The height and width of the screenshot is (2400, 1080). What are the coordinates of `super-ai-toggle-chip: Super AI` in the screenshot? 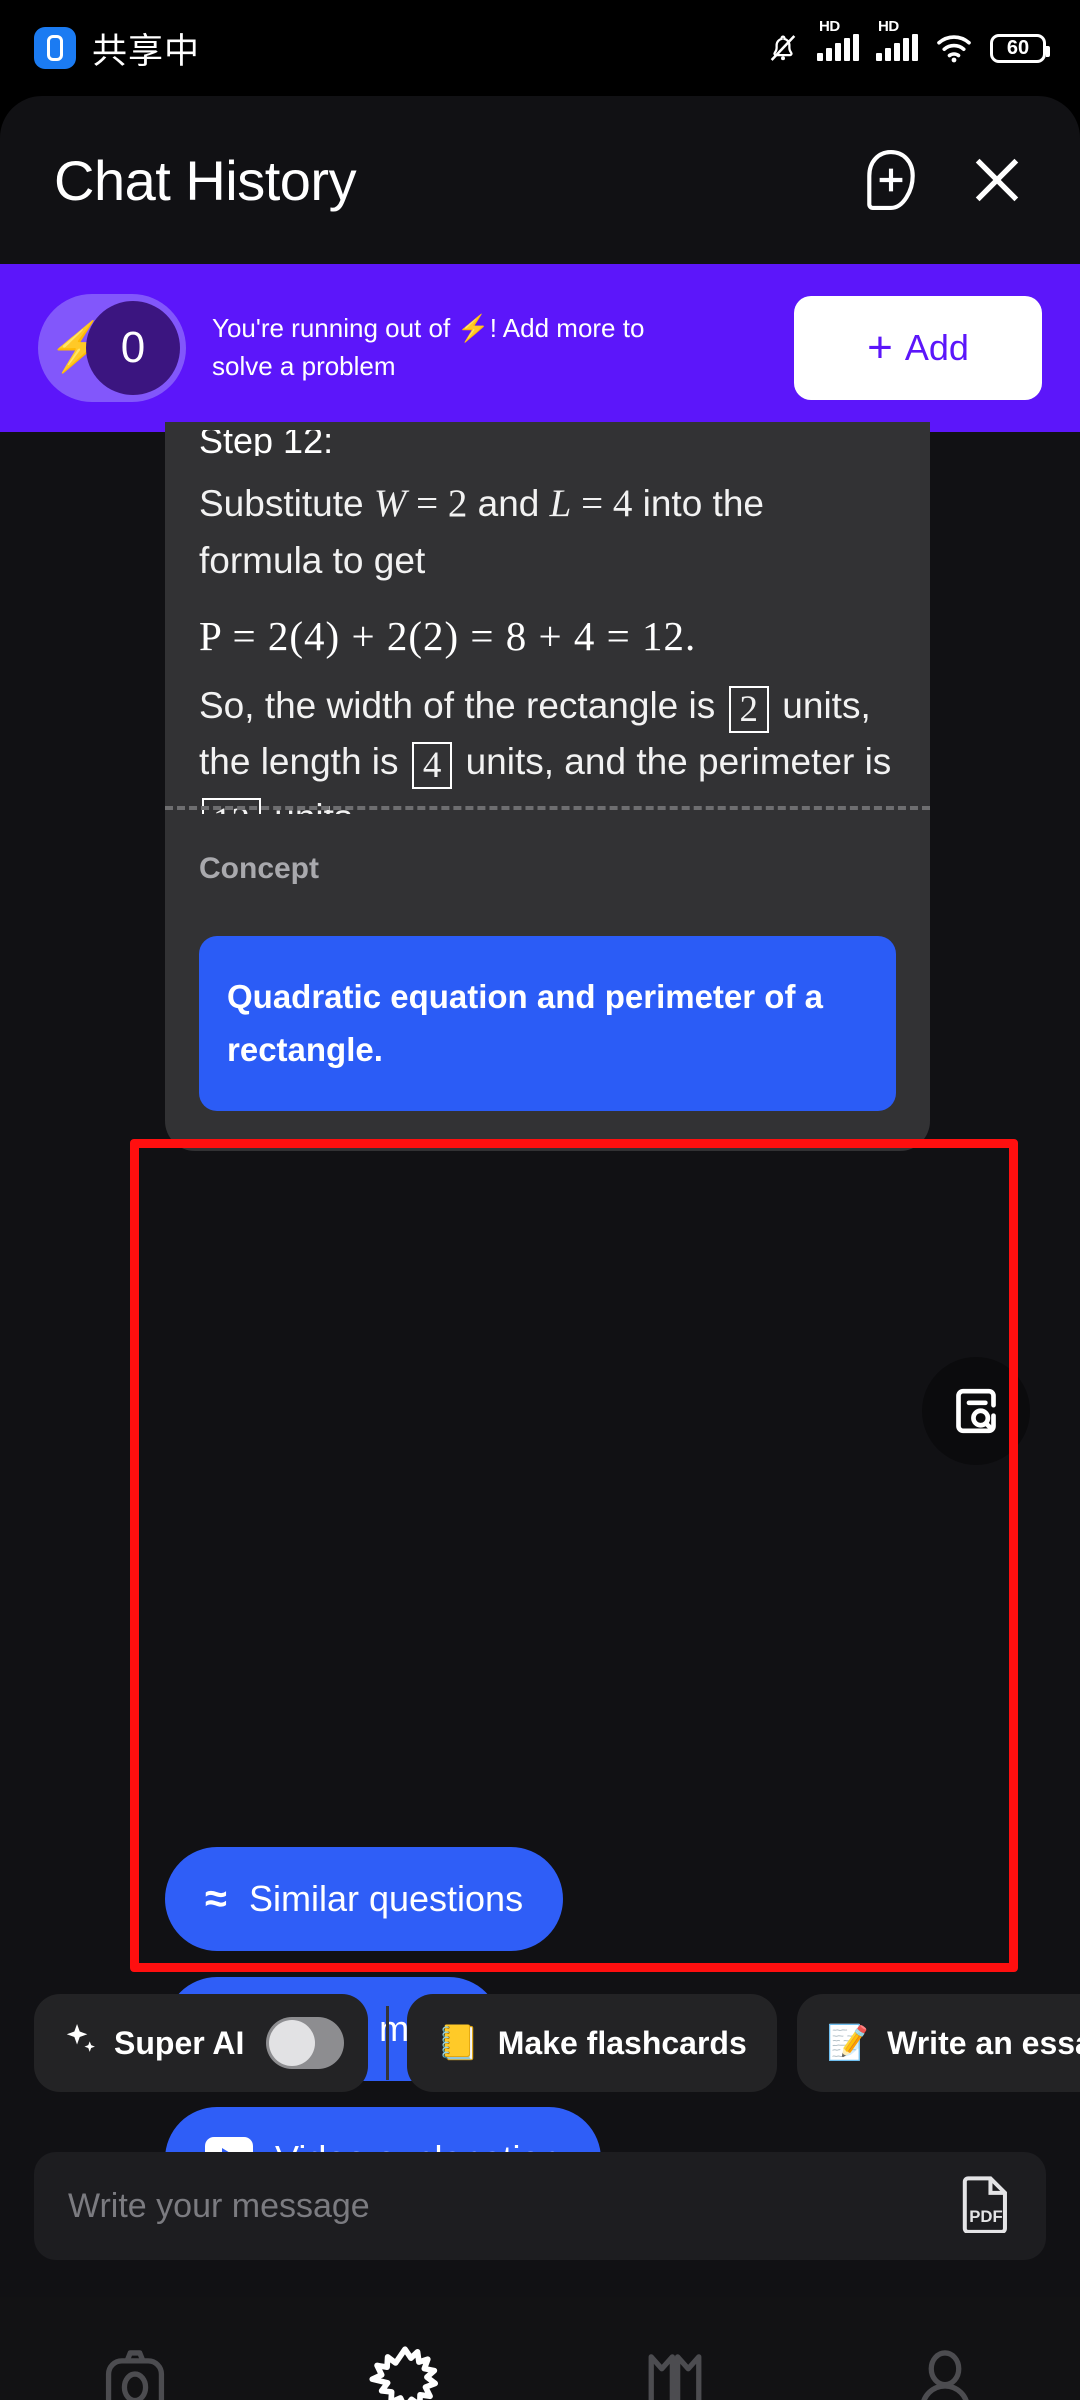 It's located at (201, 2043).